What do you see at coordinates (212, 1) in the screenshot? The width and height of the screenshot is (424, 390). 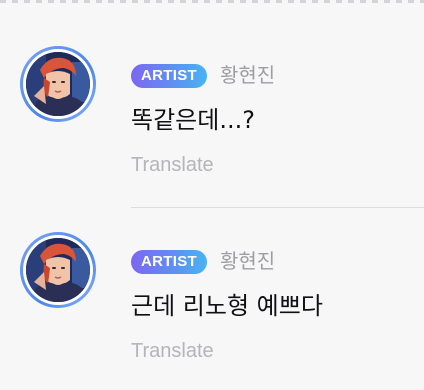 I see `top-dashed-divider` at bounding box center [212, 1].